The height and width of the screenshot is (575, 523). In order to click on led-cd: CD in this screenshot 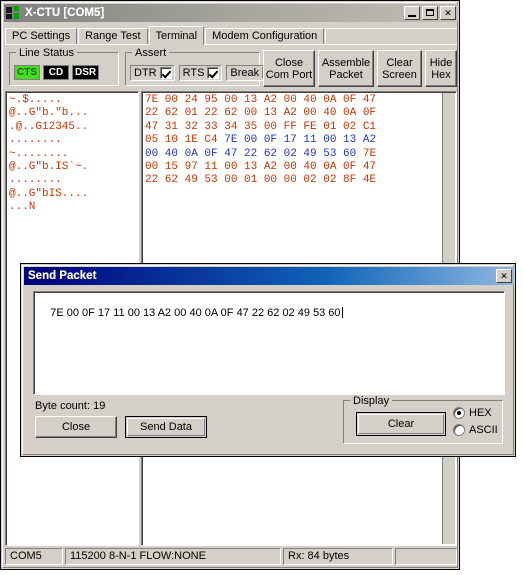, I will do `click(56, 72)`.